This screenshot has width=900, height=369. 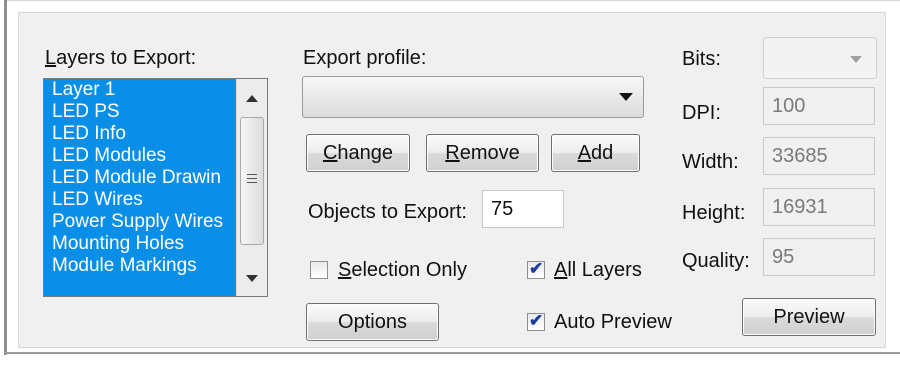 I want to click on all-layers-checkbox: ✔, so click(x=536, y=269).